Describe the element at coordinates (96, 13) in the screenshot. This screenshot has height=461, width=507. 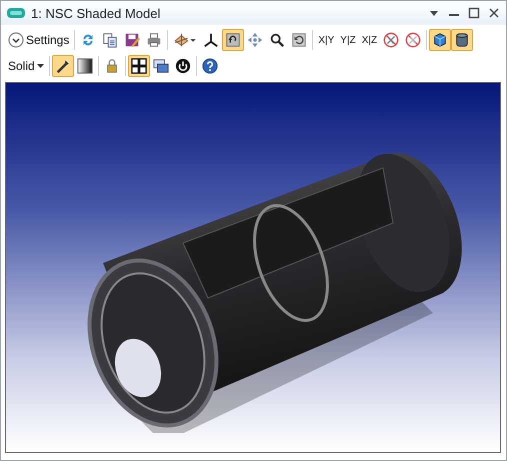
I see `window-title: 1: NSC Shaded Model` at that location.